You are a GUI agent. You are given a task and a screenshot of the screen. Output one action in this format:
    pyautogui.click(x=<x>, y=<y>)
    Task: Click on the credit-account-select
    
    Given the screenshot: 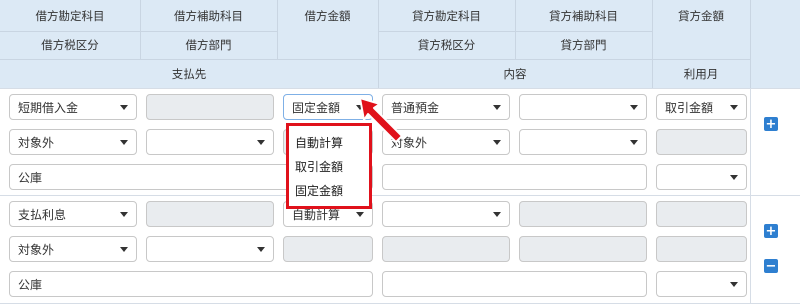 What is the action you would take?
    pyautogui.click(x=446, y=214)
    